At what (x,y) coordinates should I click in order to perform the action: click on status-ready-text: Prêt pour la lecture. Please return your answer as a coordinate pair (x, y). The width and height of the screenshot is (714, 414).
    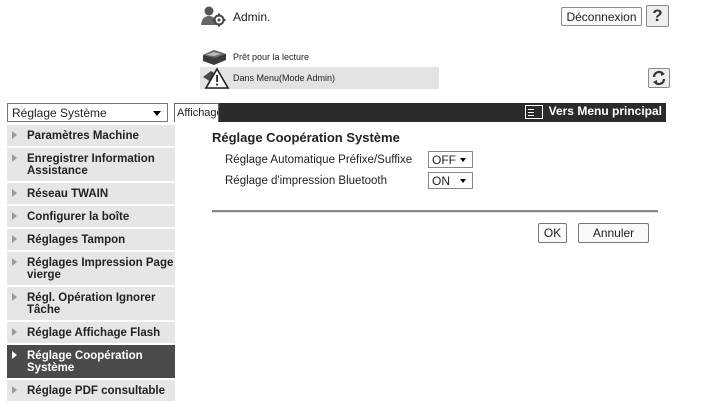
    Looking at the image, I should click on (271, 57).